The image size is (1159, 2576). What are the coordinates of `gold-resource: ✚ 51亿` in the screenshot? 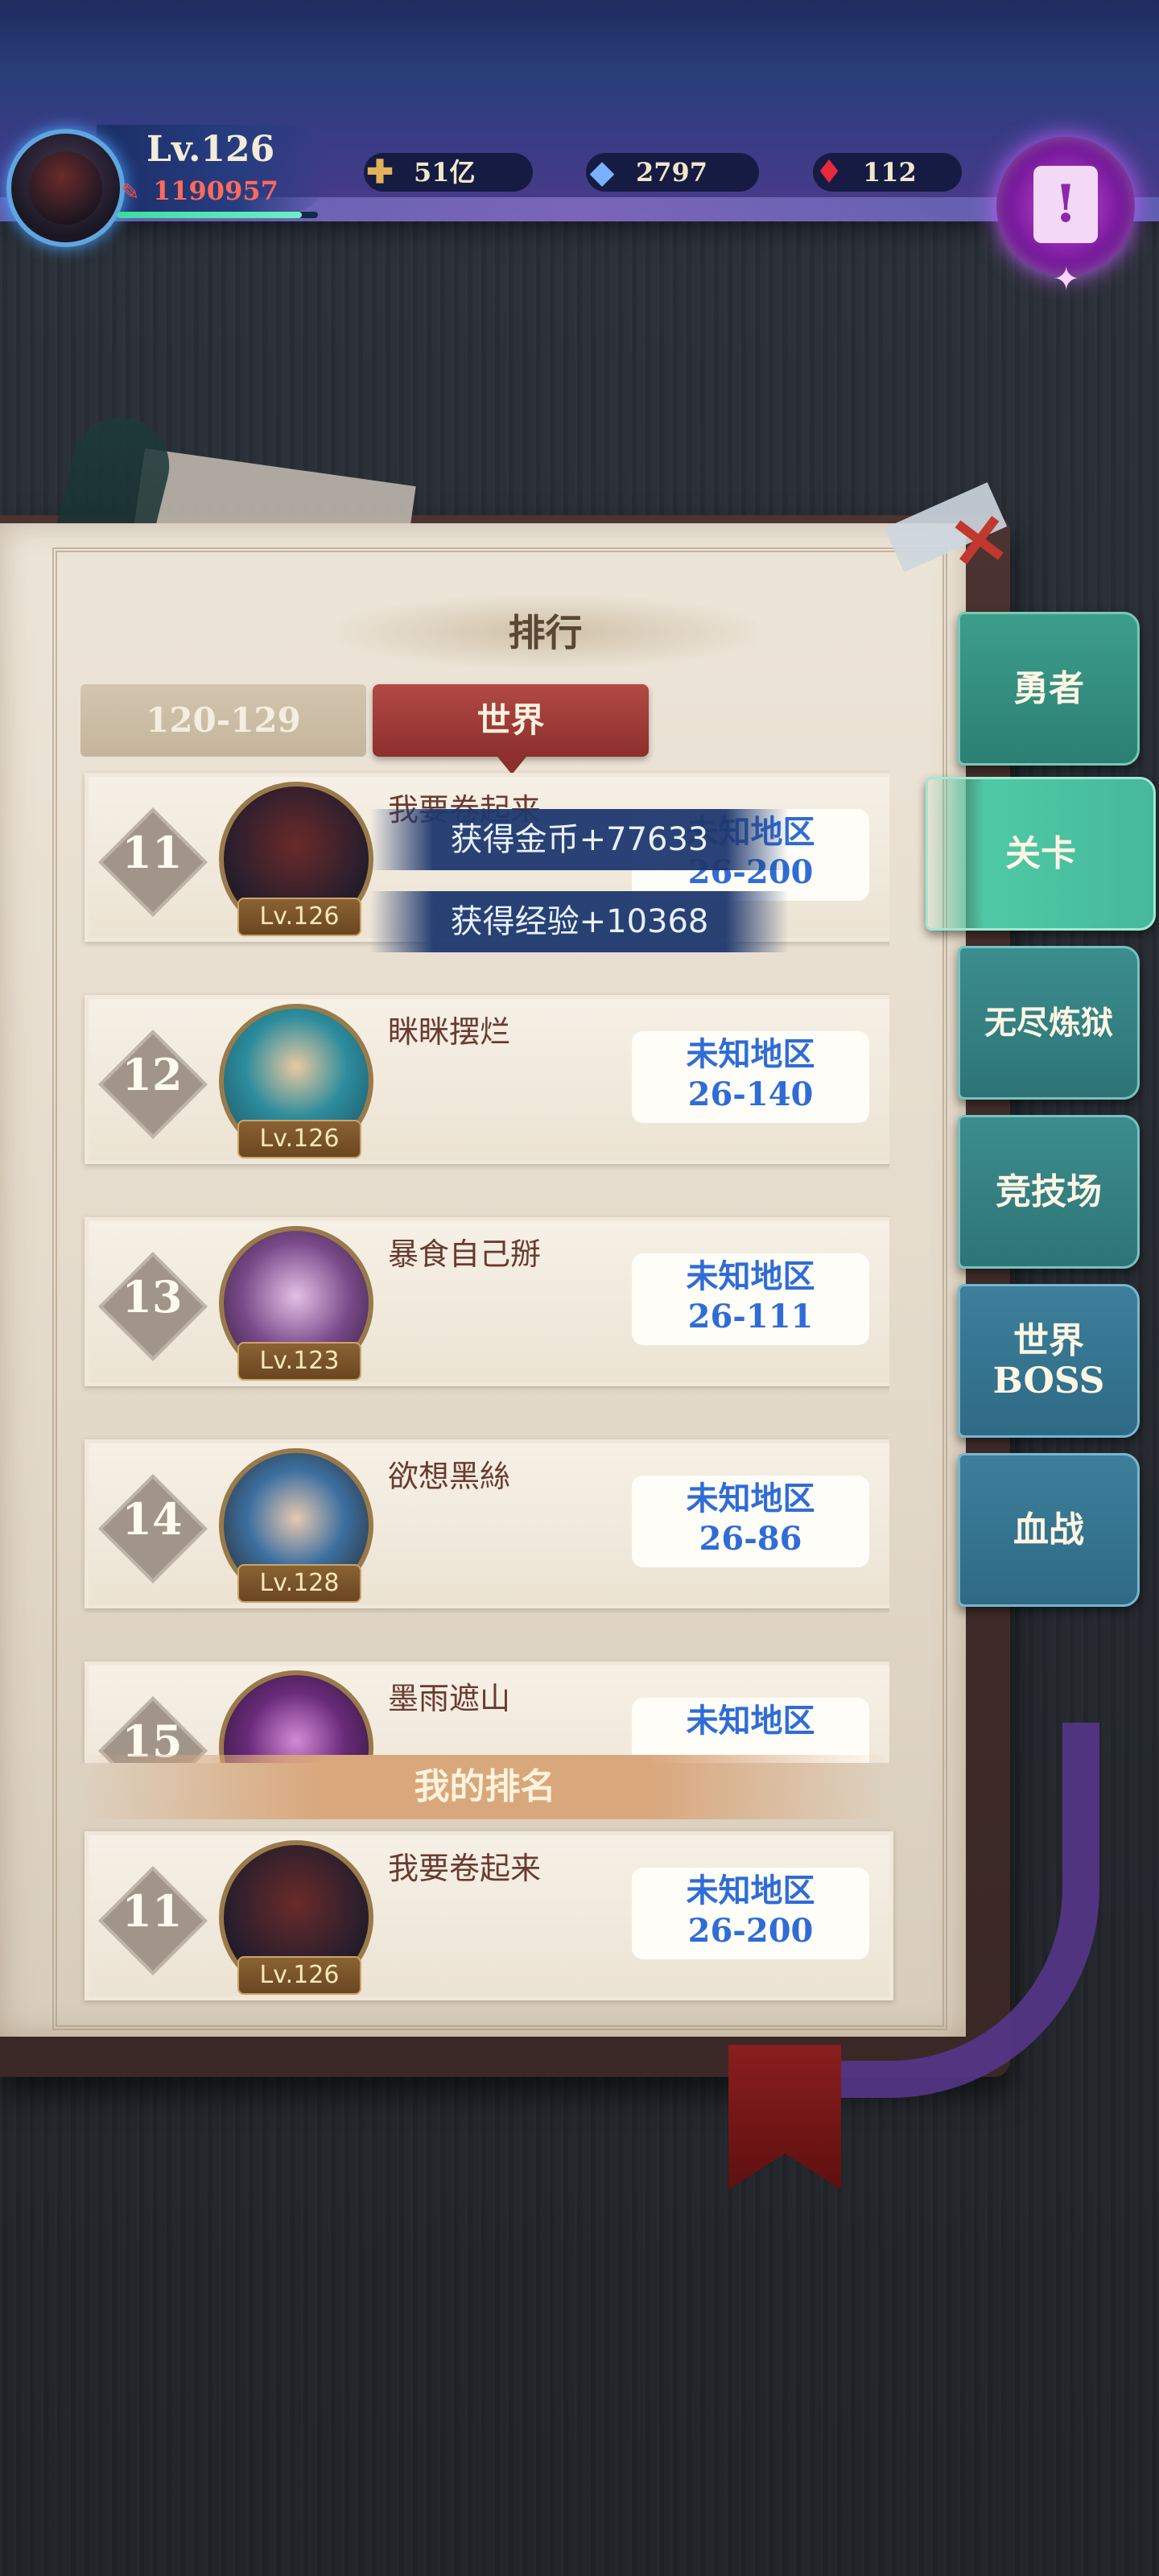 It's located at (448, 172).